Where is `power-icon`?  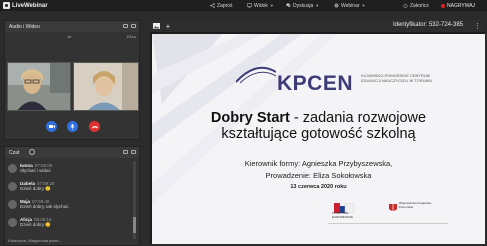 power-icon is located at coordinates (405, 5).